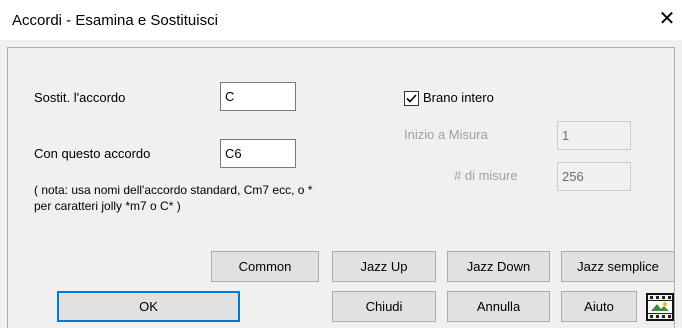  I want to click on window-title: Accordi - Esamina e Sostituisci, so click(115, 20).